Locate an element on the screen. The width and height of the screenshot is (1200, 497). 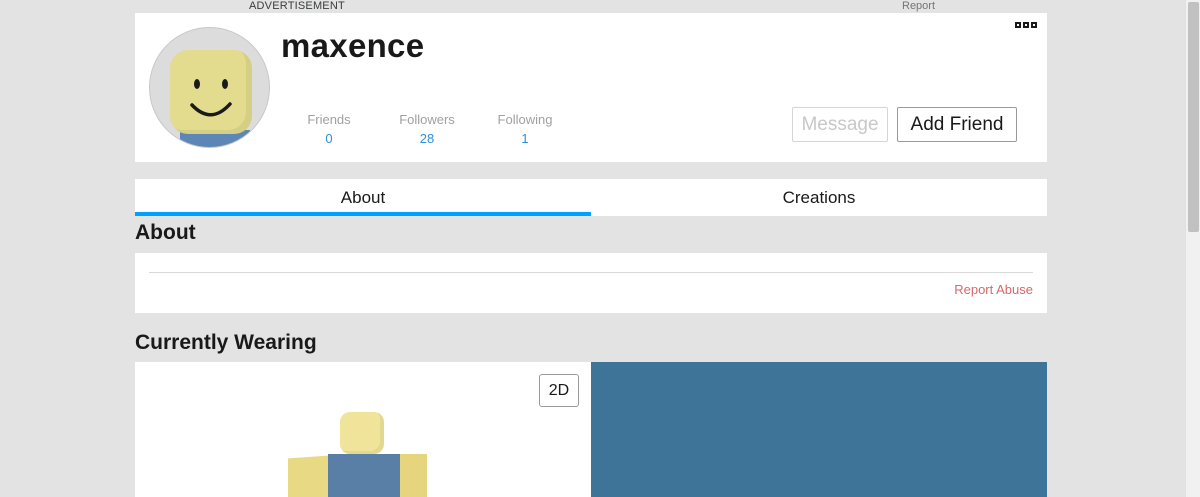
friends-label: Friends is located at coordinates (329, 119).